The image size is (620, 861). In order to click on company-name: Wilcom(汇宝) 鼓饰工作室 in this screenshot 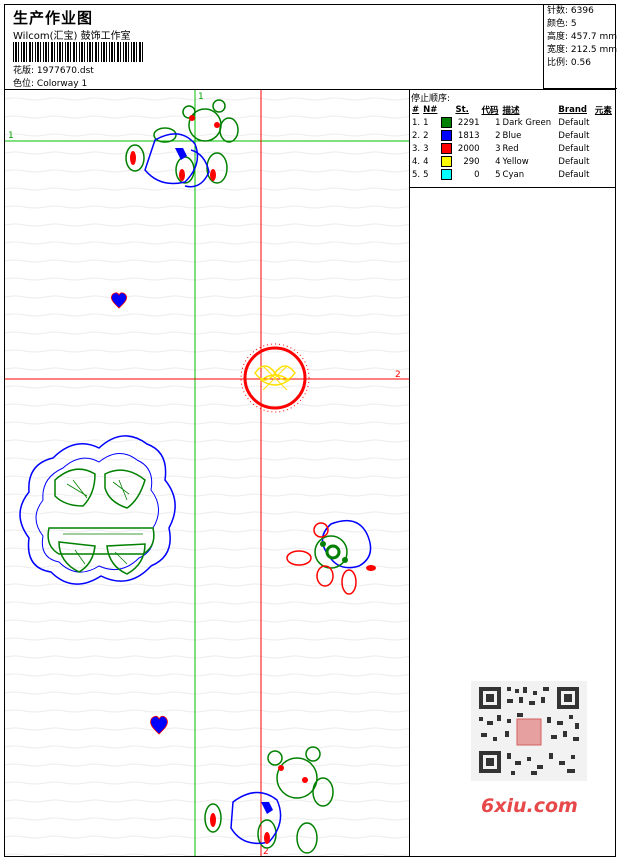, I will do `click(72, 36)`.